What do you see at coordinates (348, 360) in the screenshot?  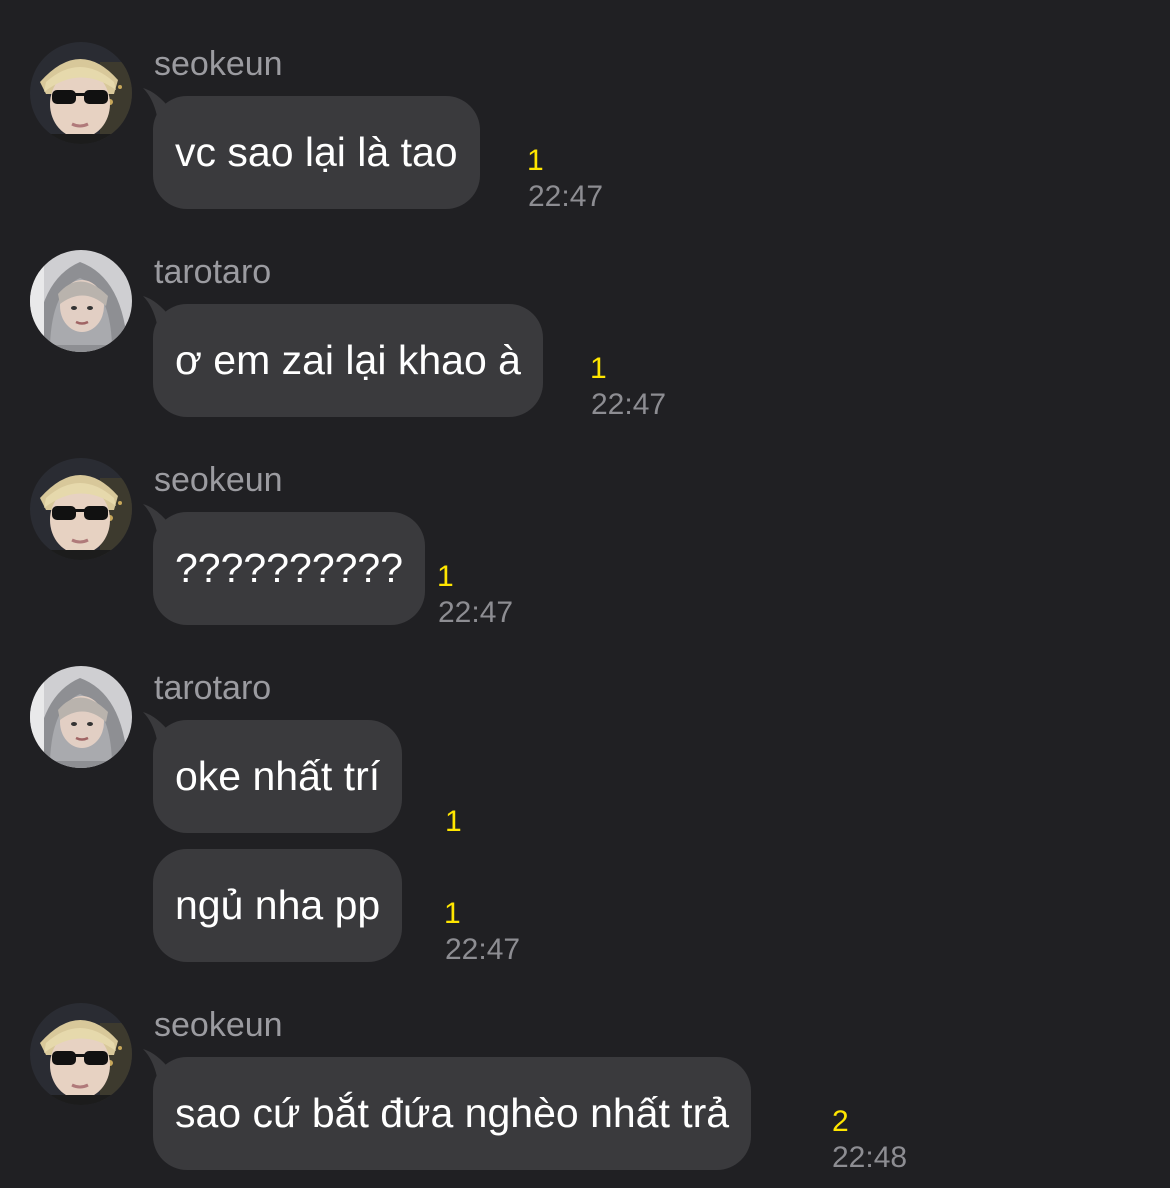 I see `message-text: ơ em zai lại khao à` at bounding box center [348, 360].